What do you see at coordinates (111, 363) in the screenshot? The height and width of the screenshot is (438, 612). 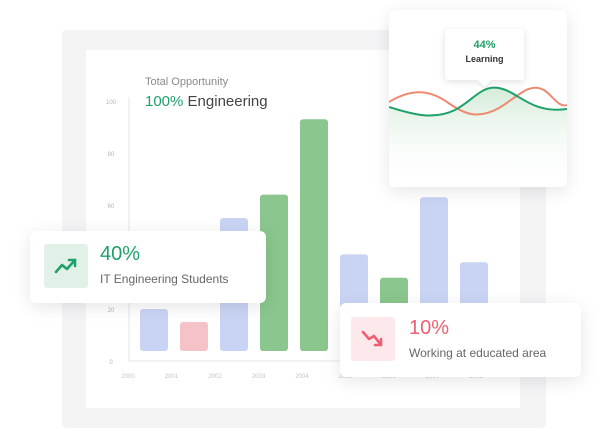 I see `y-tick-label: 0` at bounding box center [111, 363].